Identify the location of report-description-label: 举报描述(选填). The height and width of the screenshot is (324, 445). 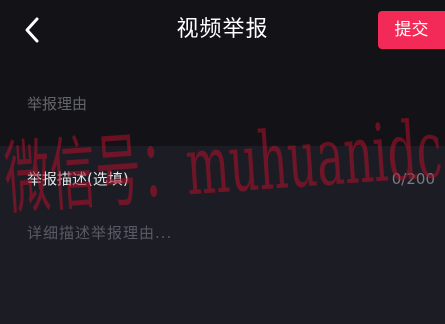
(78, 179).